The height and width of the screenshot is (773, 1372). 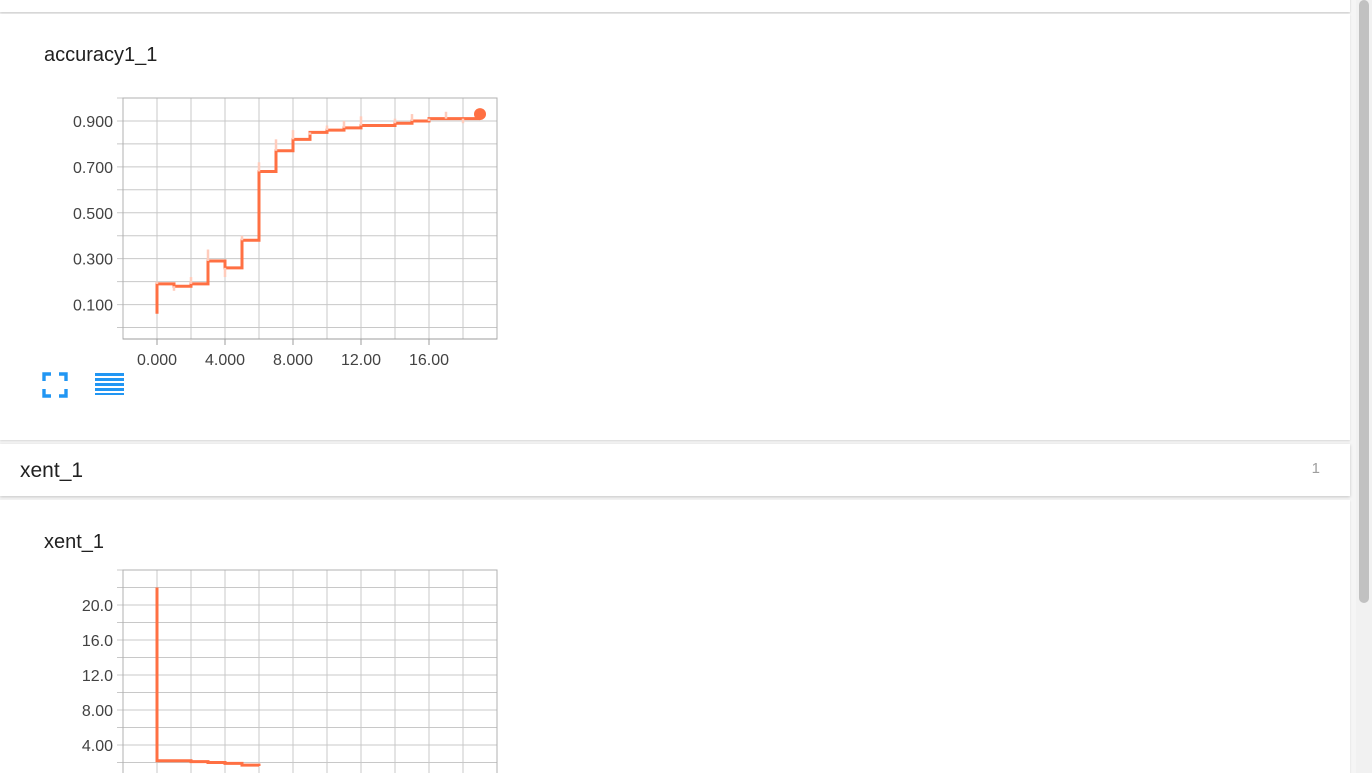 What do you see at coordinates (675, 470) in the screenshot?
I see `xent-section-header: xent_1 1` at bounding box center [675, 470].